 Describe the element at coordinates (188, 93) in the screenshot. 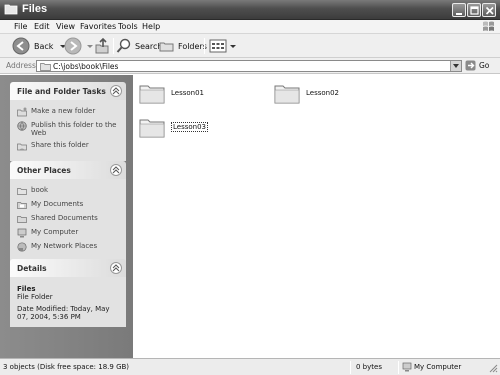

I see `folder-name: Lesson01` at that location.